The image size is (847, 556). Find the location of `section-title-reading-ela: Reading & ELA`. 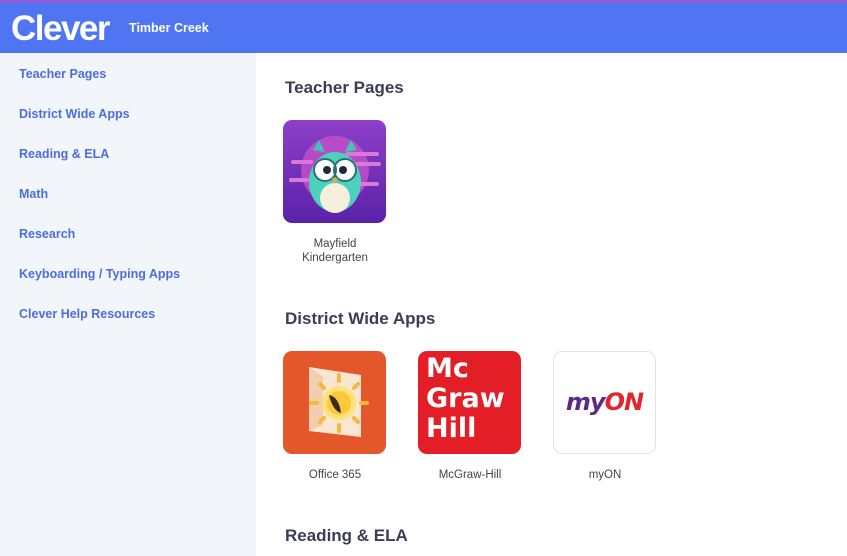

section-title-reading-ela: Reading & ELA is located at coordinates (346, 535).